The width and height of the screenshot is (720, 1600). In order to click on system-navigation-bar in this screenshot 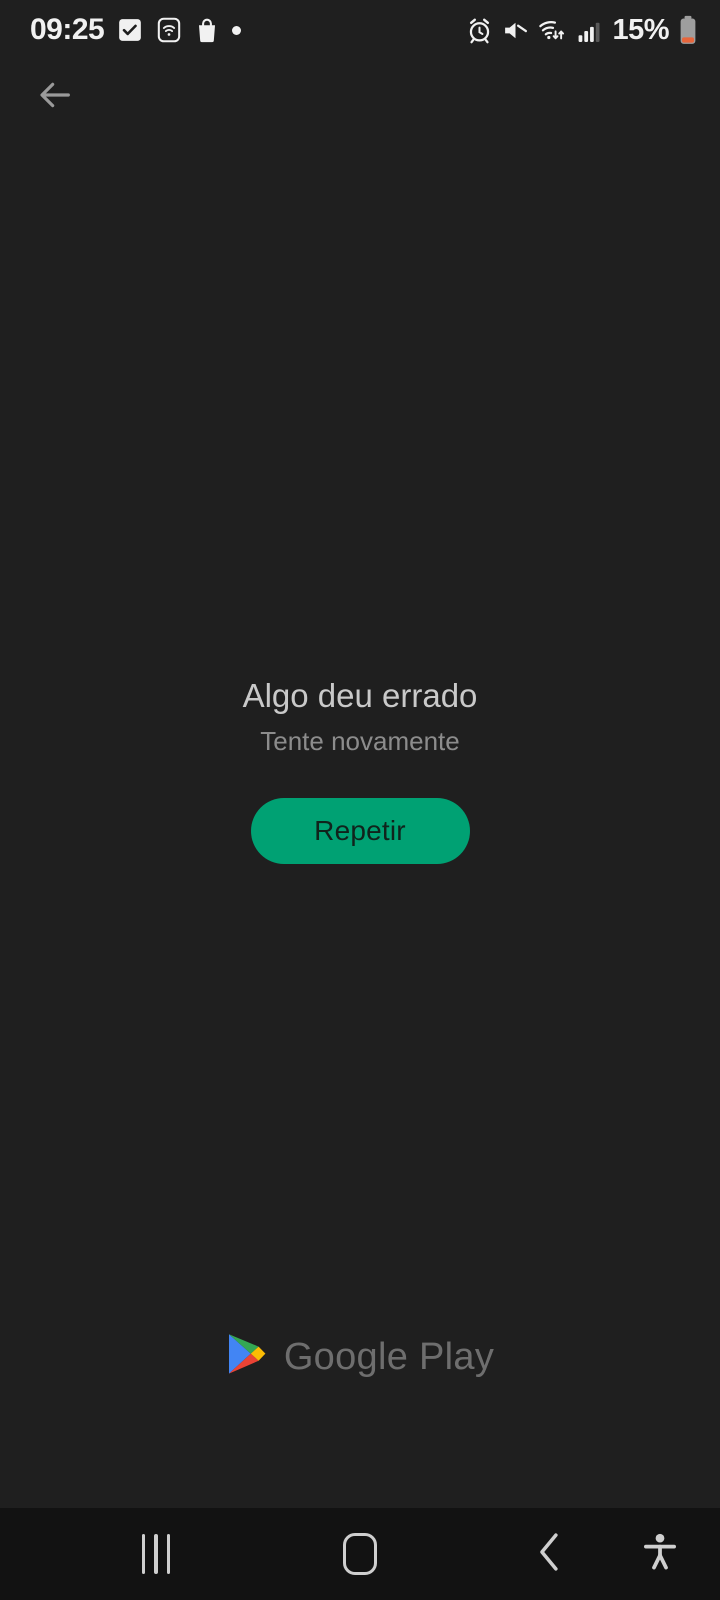, I will do `click(360, 1554)`.